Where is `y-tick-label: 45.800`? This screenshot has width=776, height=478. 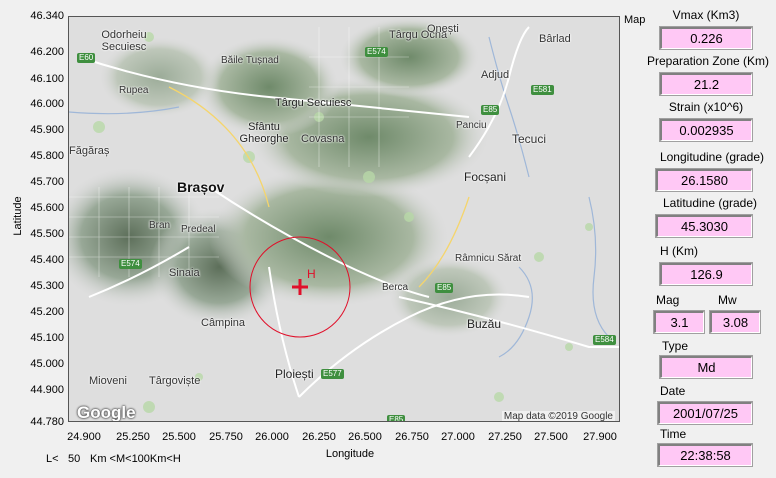
y-tick-label: 45.800 is located at coordinates (47, 156).